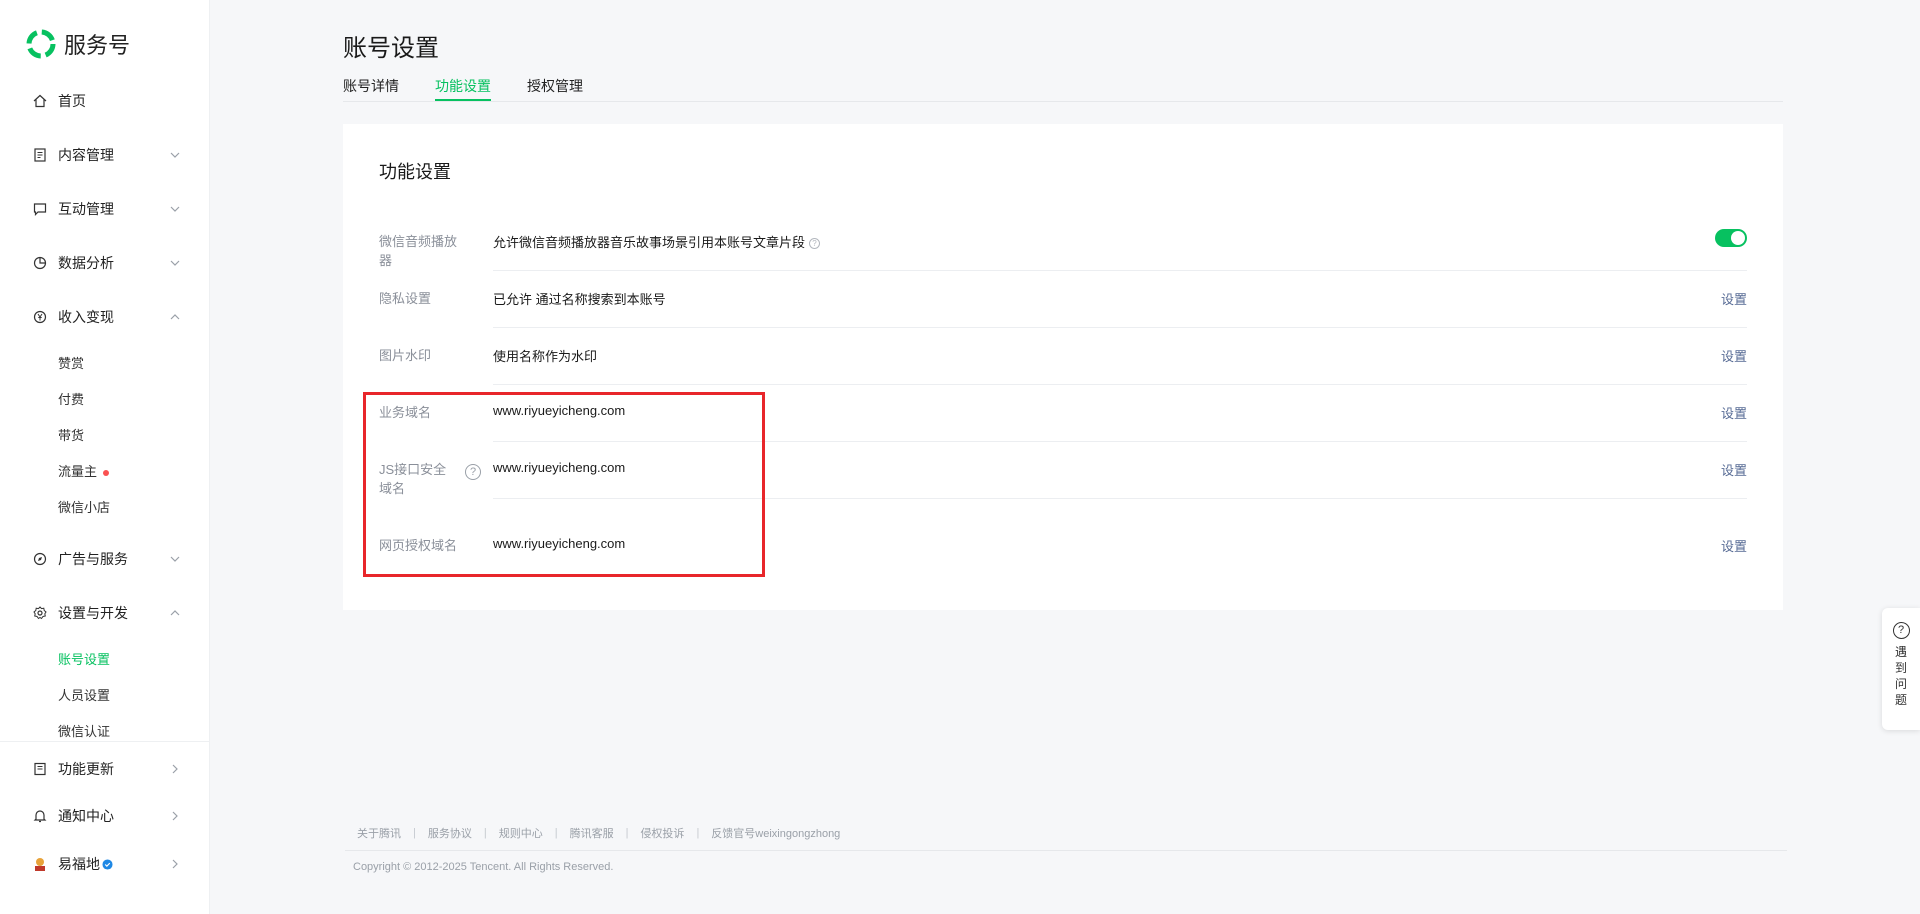  I want to click on gear-icon, so click(40, 613).